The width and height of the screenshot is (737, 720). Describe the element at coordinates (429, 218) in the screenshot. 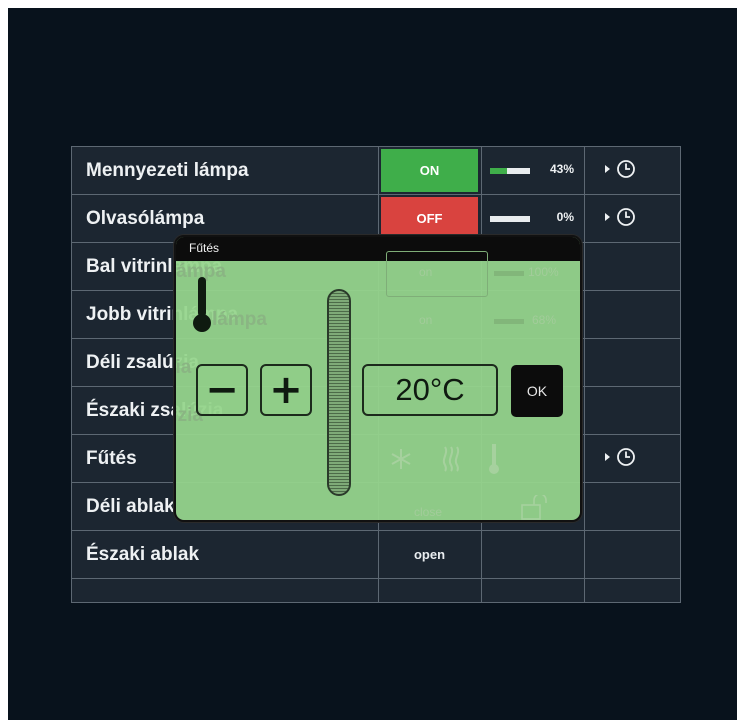

I see `state-toggle: OFF` at that location.